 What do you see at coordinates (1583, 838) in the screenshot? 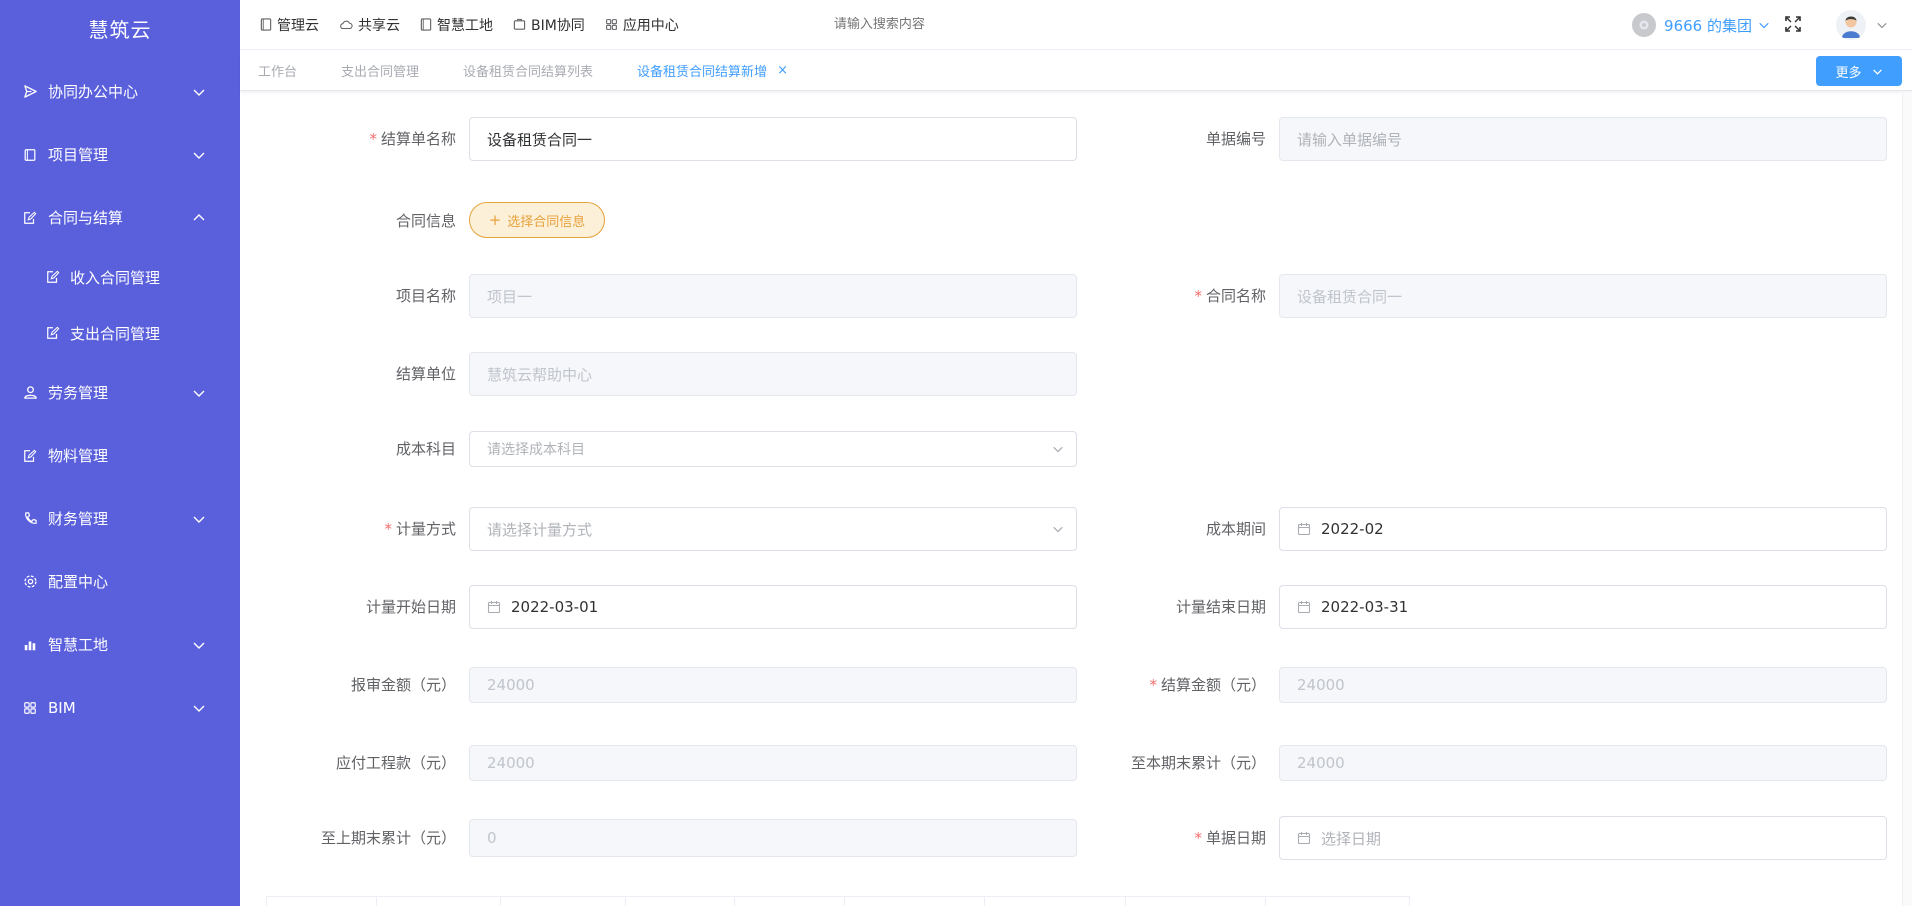
I see `doc-date-picker: 选择日期` at bounding box center [1583, 838].